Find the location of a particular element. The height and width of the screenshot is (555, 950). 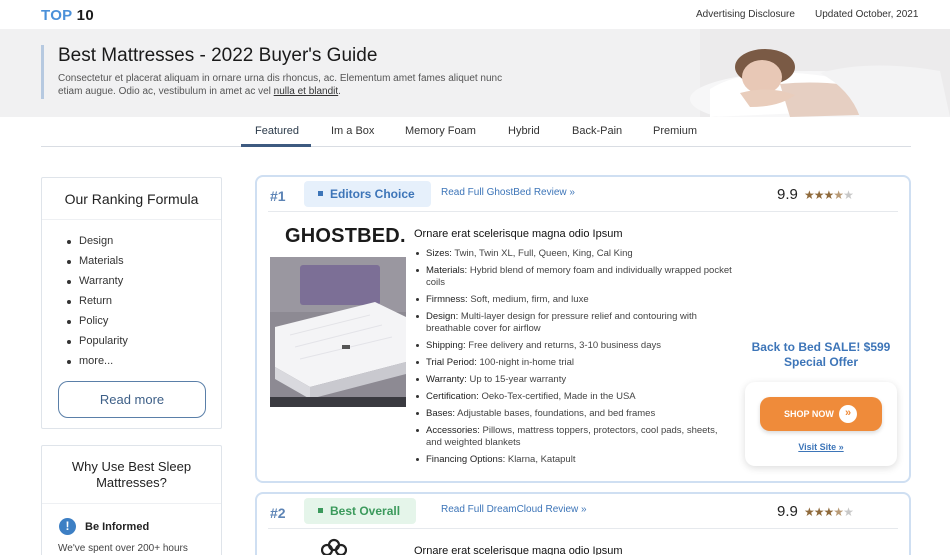

be-informed-title: Be Informed is located at coordinates (117, 527).